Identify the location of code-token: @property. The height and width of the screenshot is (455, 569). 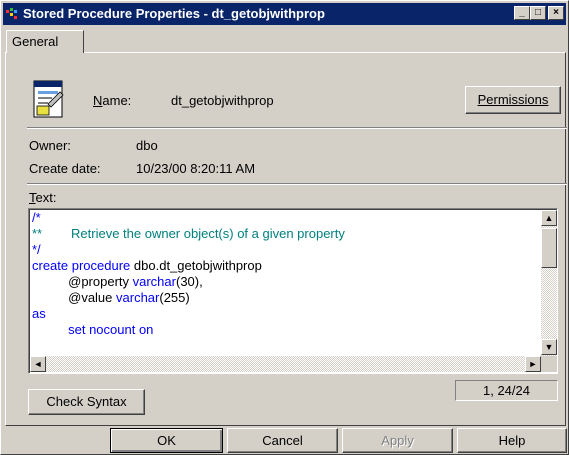
(82, 281).